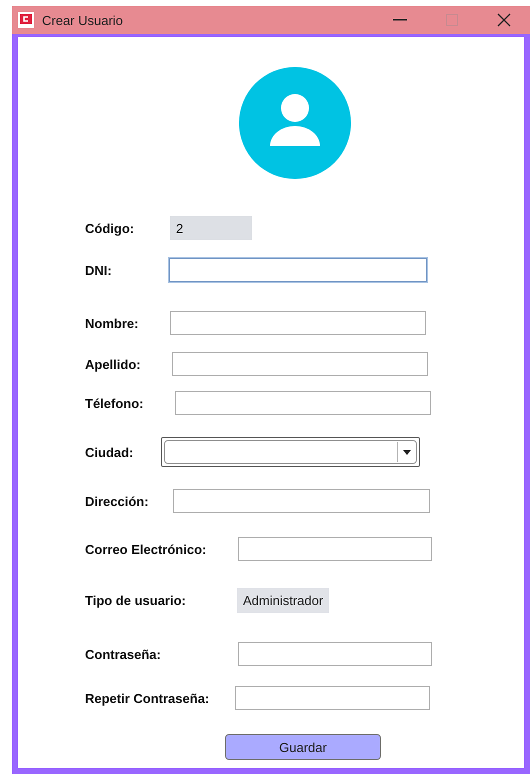 This screenshot has width=530, height=774. What do you see at coordinates (135, 600) in the screenshot?
I see `field-label: Tipo de usuario:` at bounding box center [135, 600].